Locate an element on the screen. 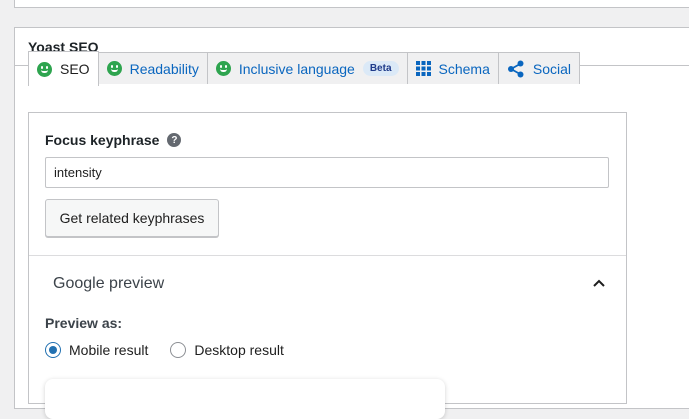 This screenshot has width=689, height=419. focus-keyphrase-label: Focus keyphrase is located at coordinates (102, 140).